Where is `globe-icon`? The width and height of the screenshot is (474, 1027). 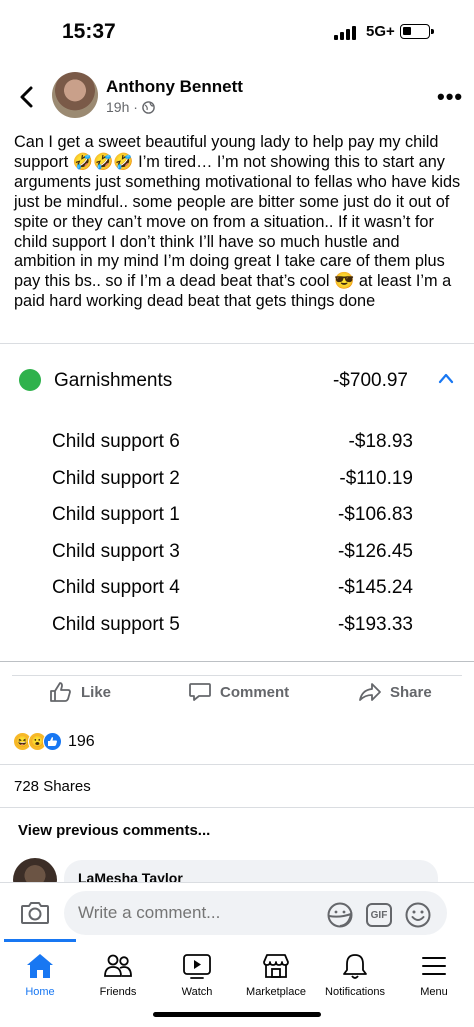
globe-icon is located at coordinates (148, 107).